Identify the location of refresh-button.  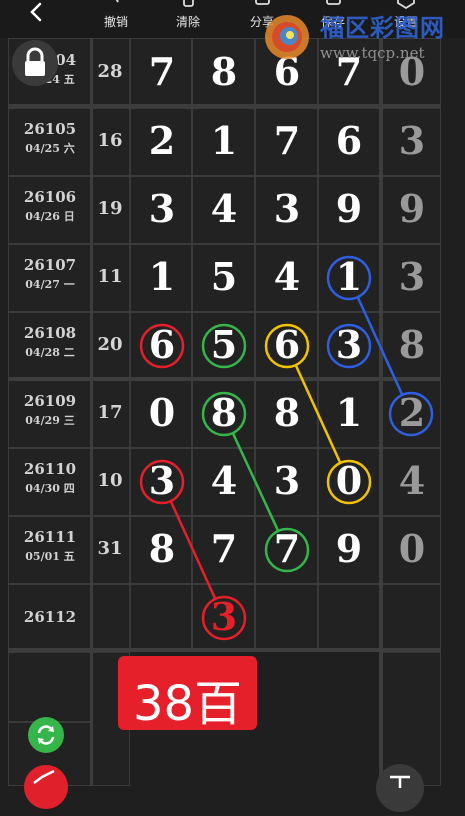
(46, 735).